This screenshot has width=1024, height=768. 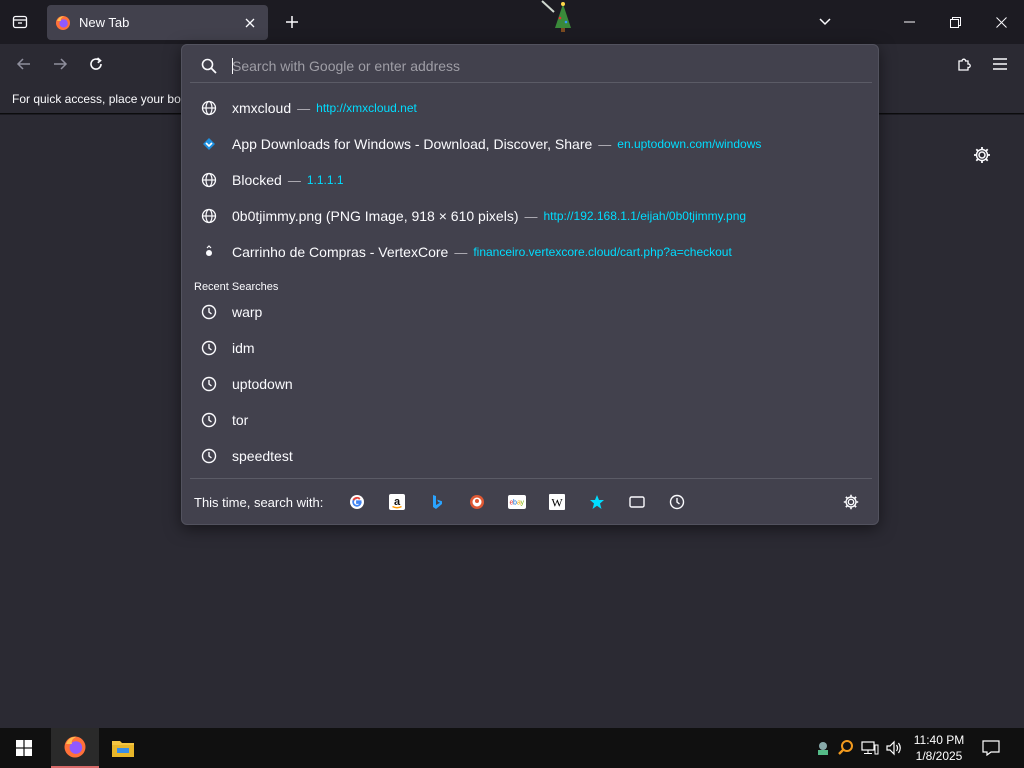 I want to click on suggestion-title: xmxcloud, so click(x=262, y=108).